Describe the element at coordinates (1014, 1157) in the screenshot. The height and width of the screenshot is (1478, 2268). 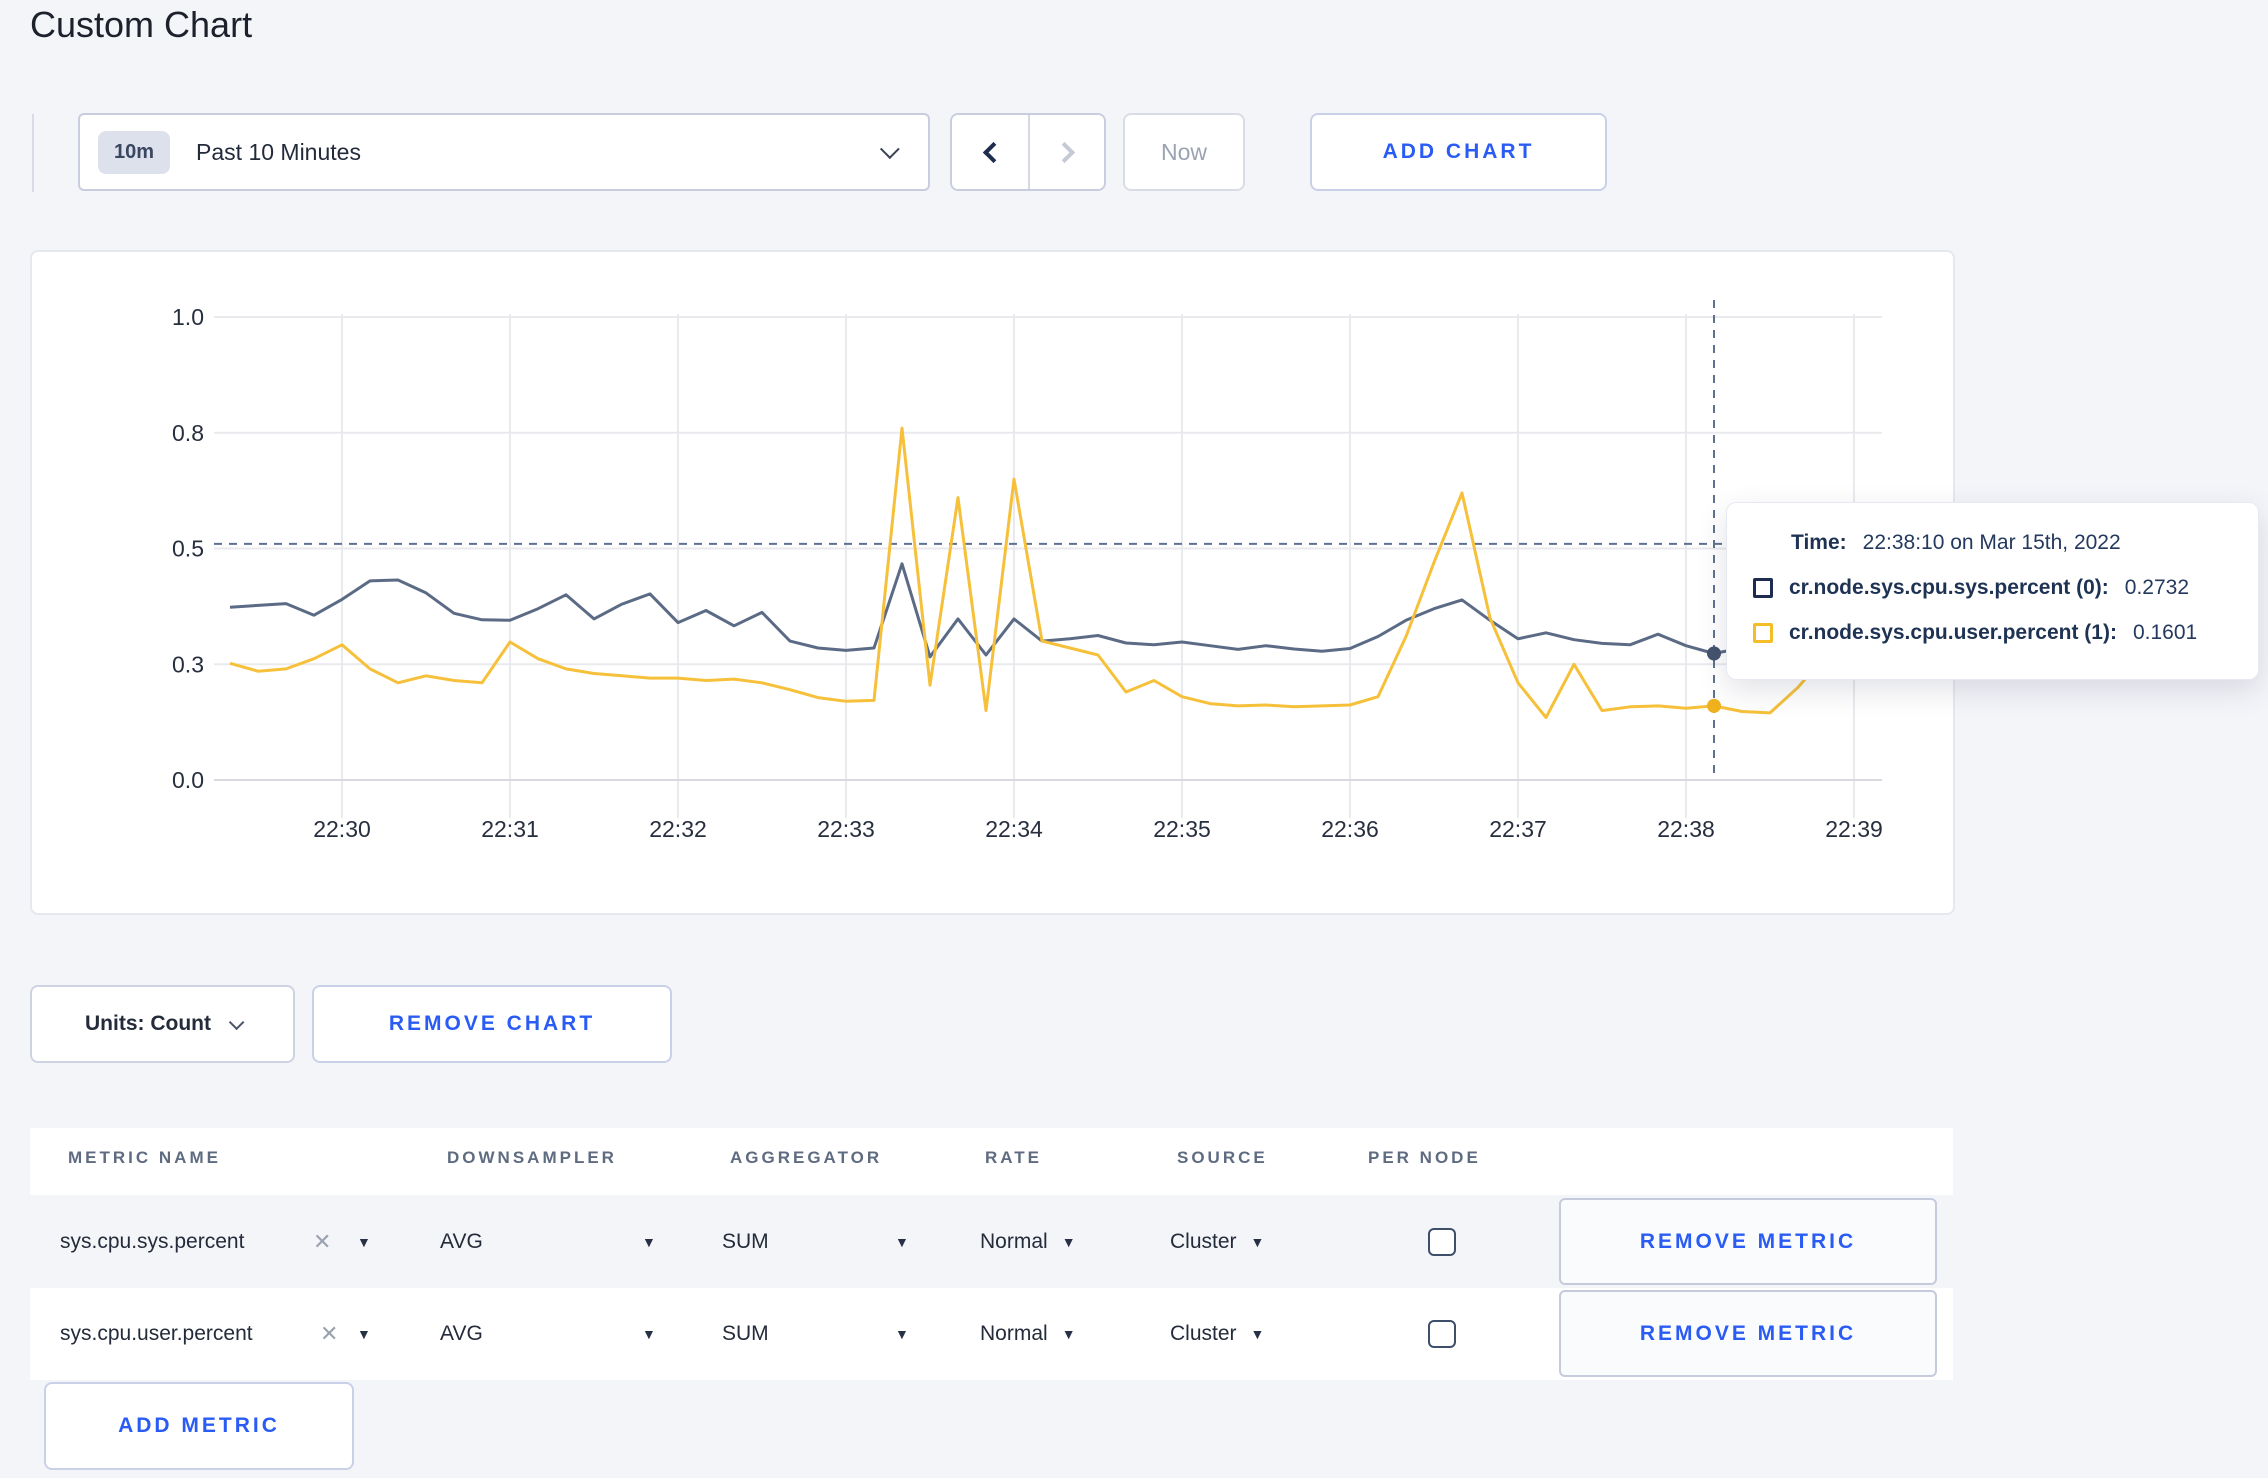
I see `col-rate: RATE` at that location.